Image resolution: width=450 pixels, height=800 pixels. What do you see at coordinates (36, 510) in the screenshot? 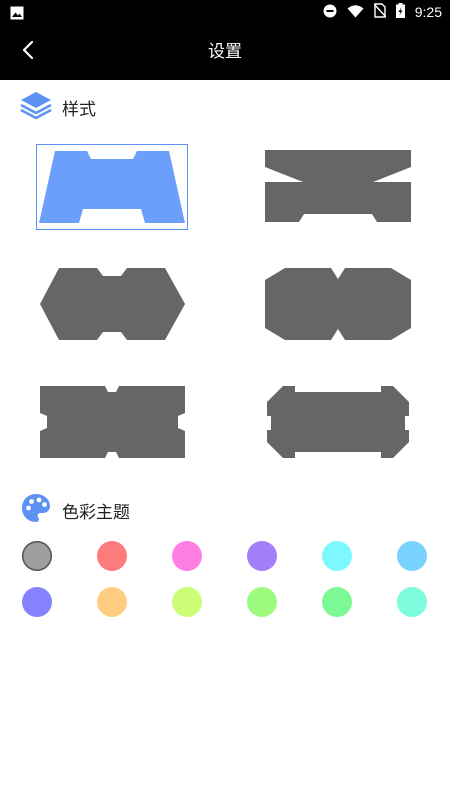
I see `palette-icon` at bounding box center [36, 510].